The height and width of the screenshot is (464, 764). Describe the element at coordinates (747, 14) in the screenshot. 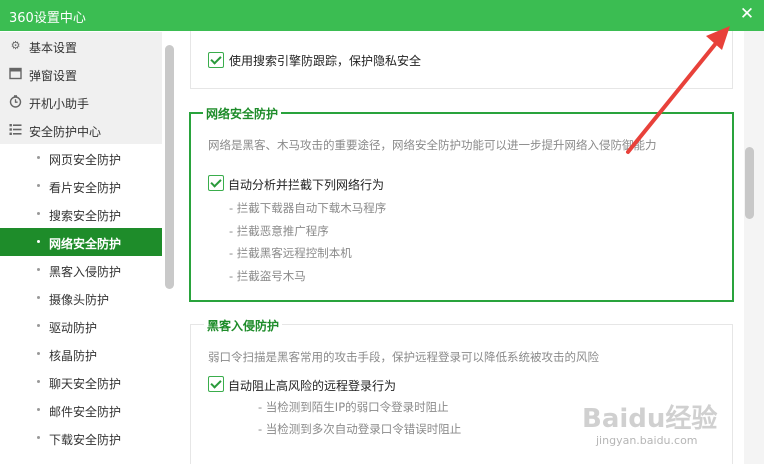

I see `close-icon: ✕` at that location.